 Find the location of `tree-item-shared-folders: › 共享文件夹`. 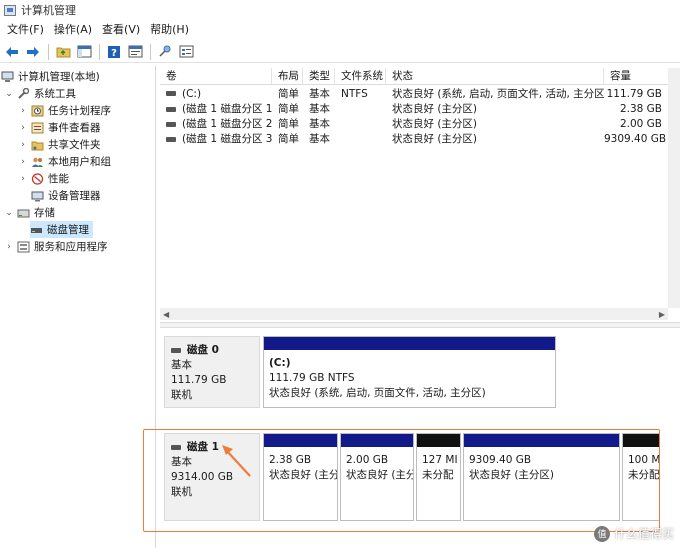

tree-item-shared-folders: › 共享文件夹 is located at coordinates (59, 144).